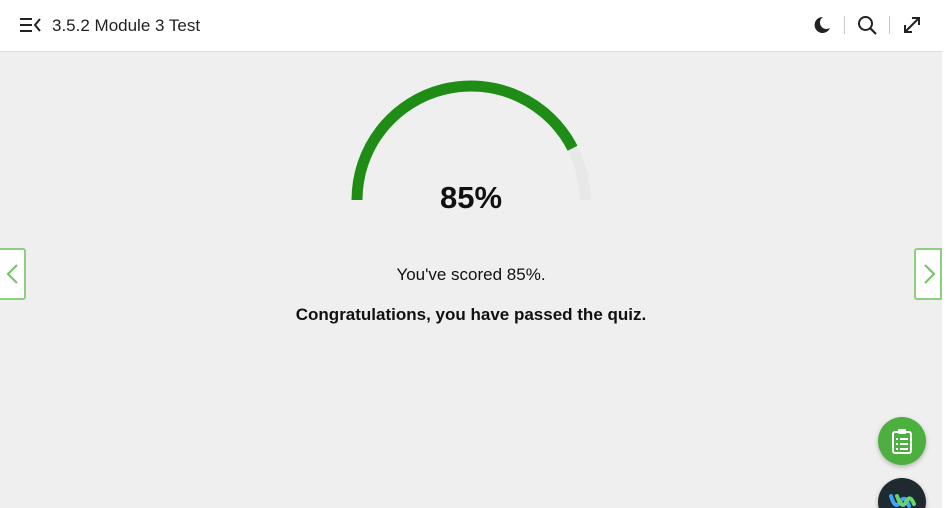 The width and height of the screenshot is (948, 508). What do you see at coordinates (912, 25) in the screenshot?
I see `fullscreen-icon` at bounding box center [912, 25].